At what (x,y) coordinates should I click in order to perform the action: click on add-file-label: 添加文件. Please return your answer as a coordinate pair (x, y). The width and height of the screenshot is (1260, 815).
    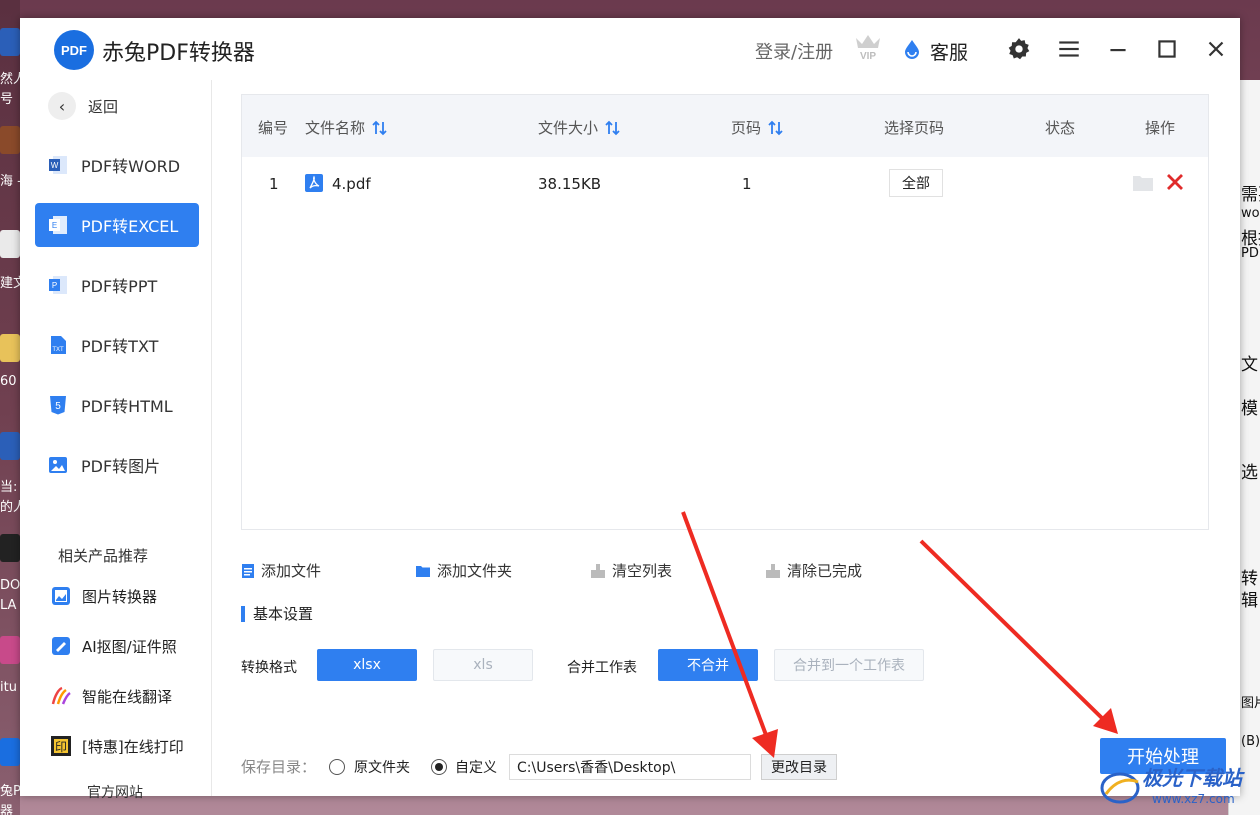
    Looking at the image, I should click on (291, 571).